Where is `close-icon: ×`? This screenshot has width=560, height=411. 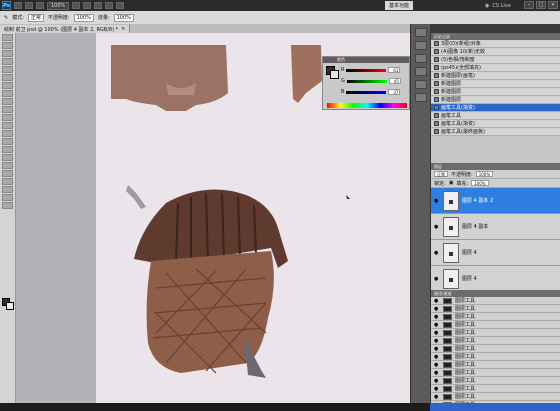
close-icon: × is located at coordinates (553, 5).